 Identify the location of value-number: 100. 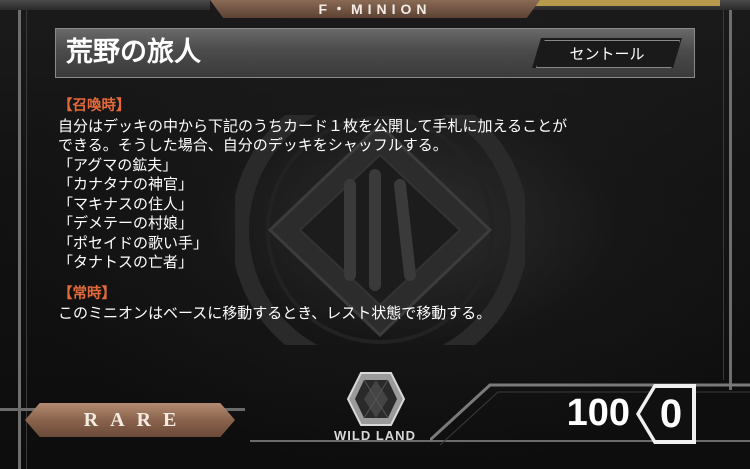
(598, 413).